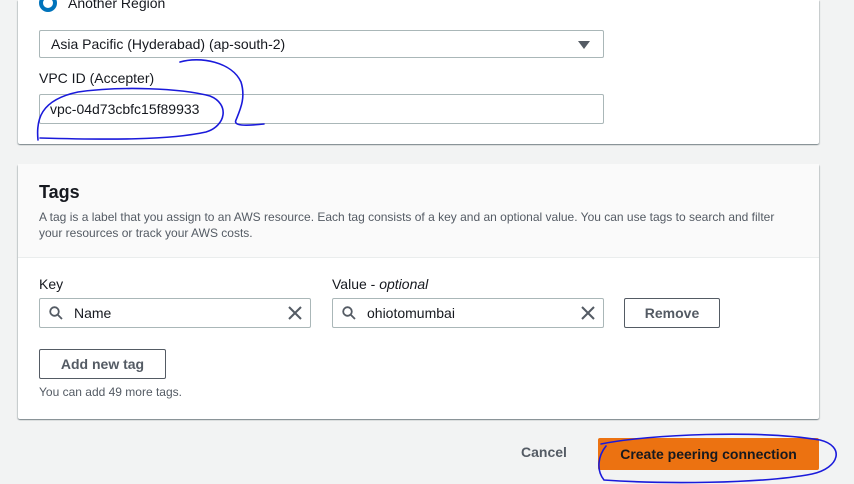 The image size is (854, 484). What do you see at coordinates (321, 109) in the screenshot?
I see `vpc-id-input: vpc-04d73cbfc15f89933` at bounding box center [321, 109].